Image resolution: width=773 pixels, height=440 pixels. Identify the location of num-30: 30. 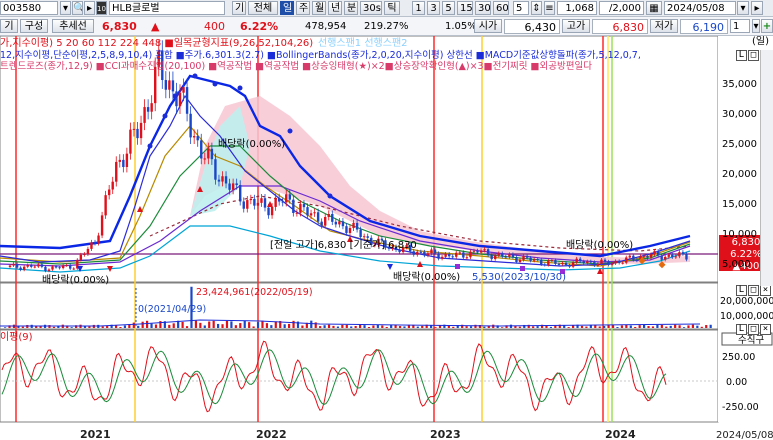
(483, 8).